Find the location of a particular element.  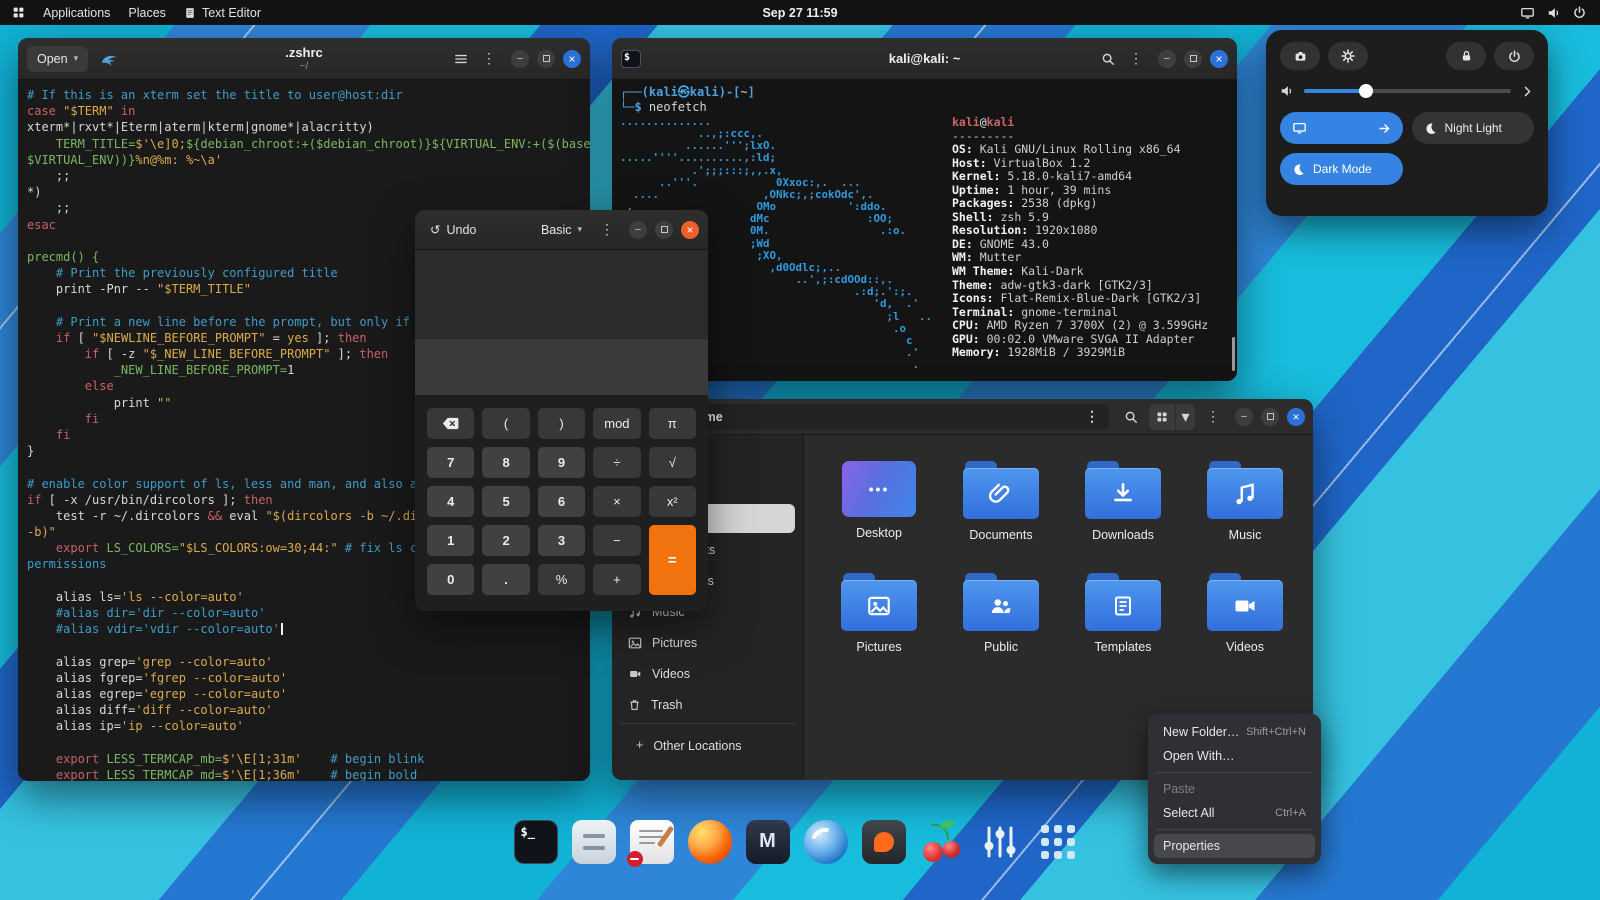

sidebar-item-other-locations: + Other Locations is located at coordinates (707, 745).